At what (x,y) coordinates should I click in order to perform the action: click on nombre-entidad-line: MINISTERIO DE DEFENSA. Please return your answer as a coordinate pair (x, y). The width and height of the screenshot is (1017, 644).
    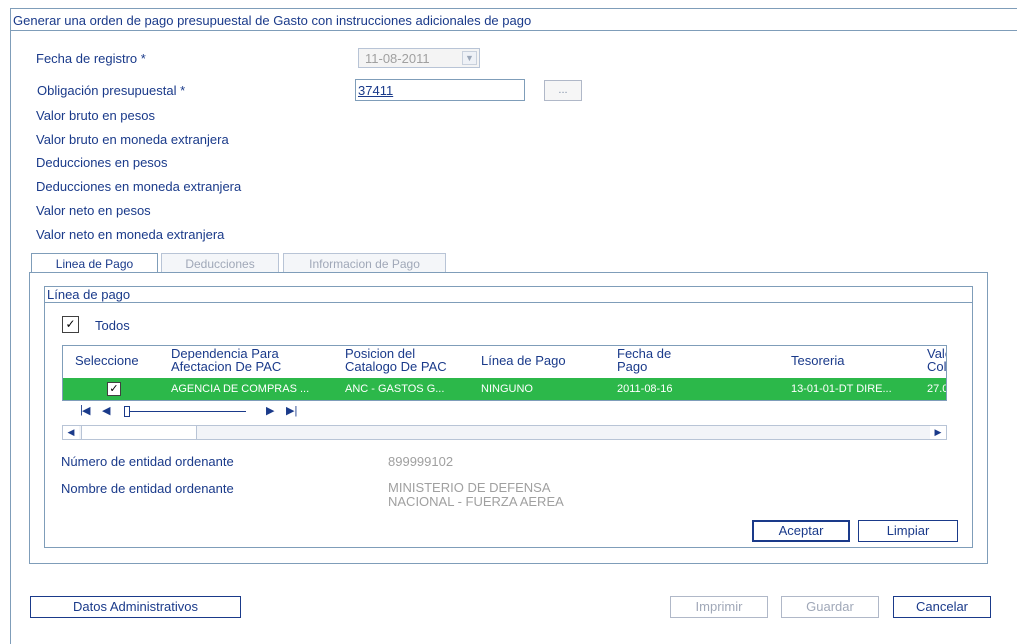
    Looking at the image, I should click on (469, 487).